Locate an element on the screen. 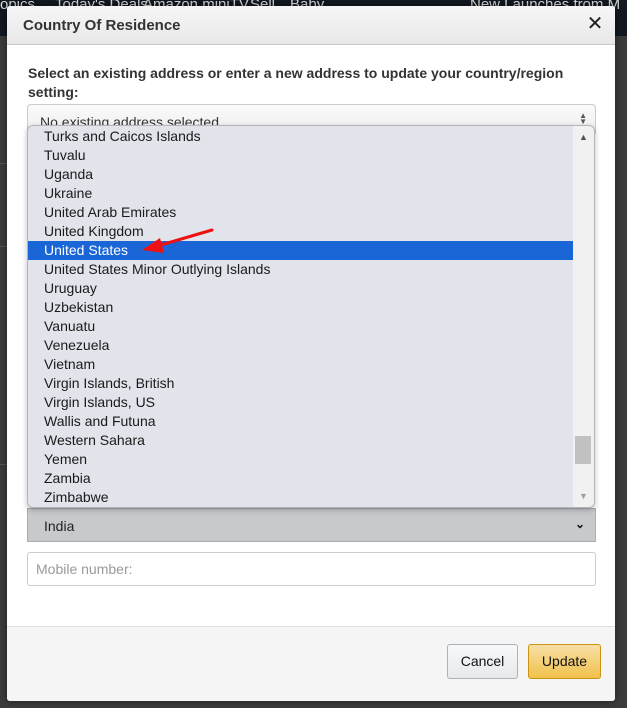  arrow-shaft is located at coordinates (183, 238).